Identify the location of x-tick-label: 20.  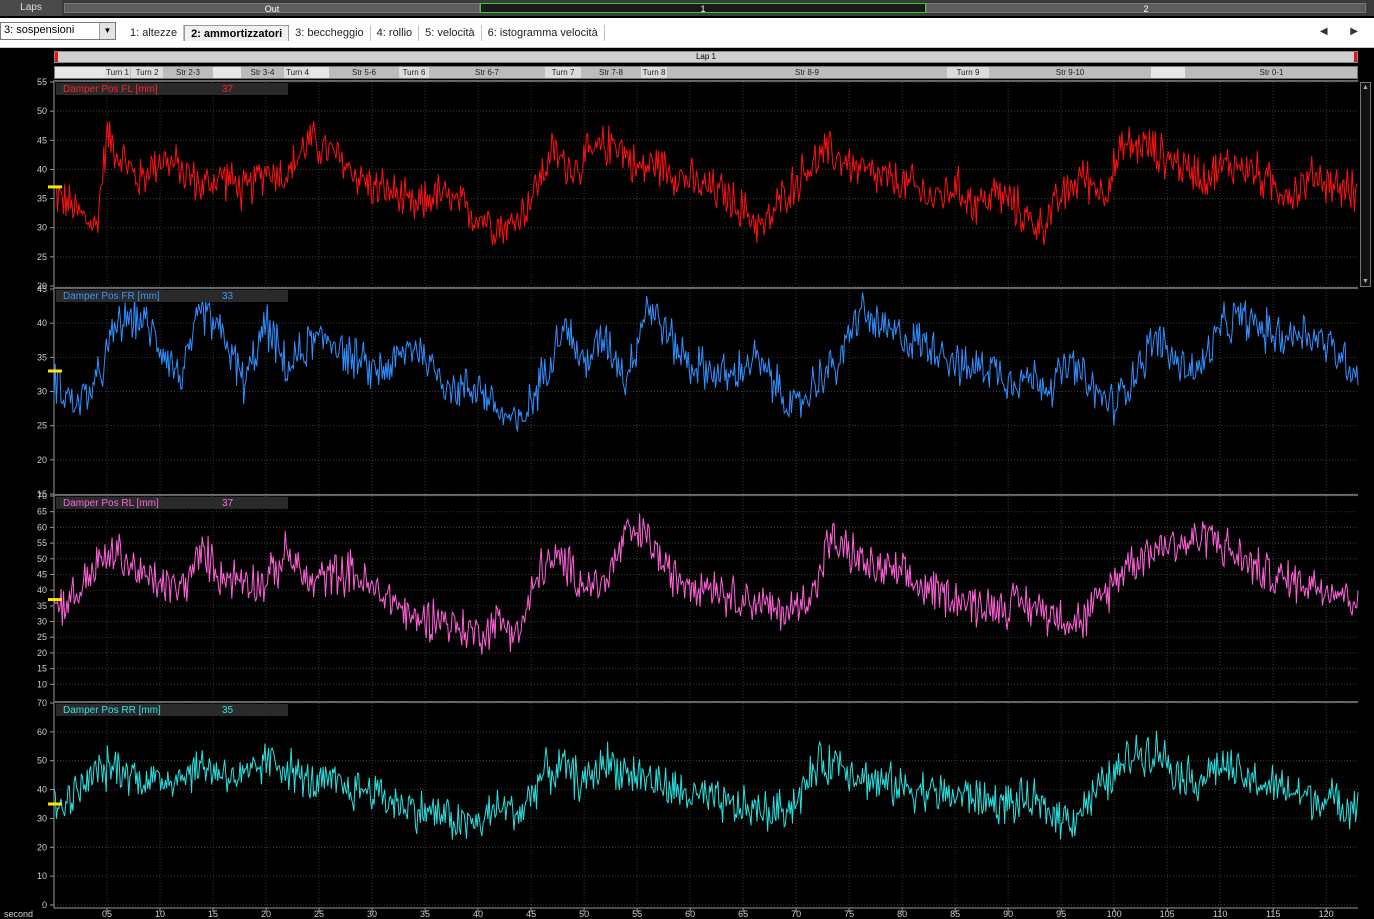
(266, 914).